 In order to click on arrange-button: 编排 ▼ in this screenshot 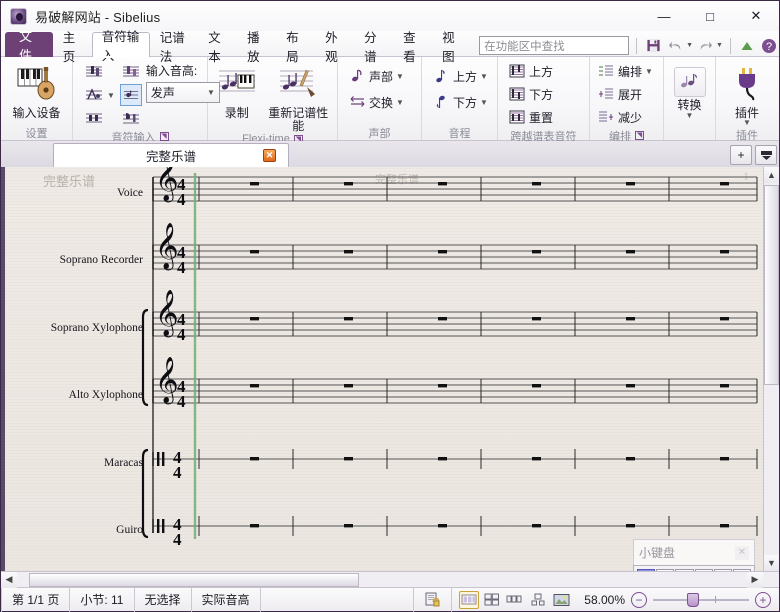, I will do `click(625, 71)`.